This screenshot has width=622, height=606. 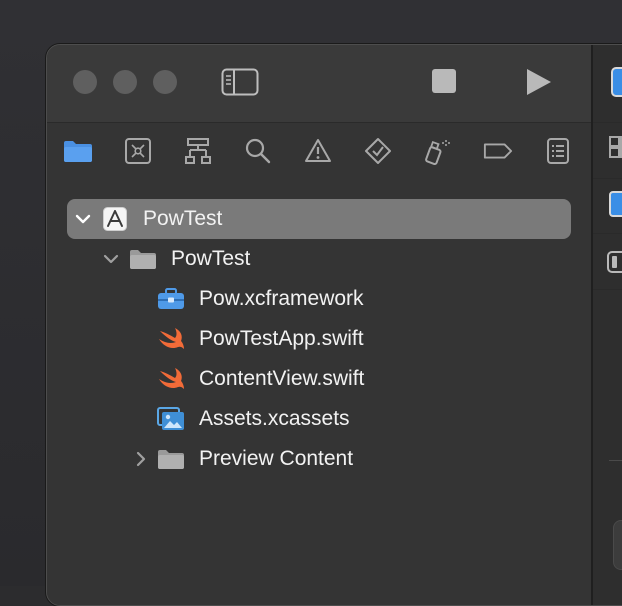 I want to click on tab-find-navigator, so click(x=258, y=151).